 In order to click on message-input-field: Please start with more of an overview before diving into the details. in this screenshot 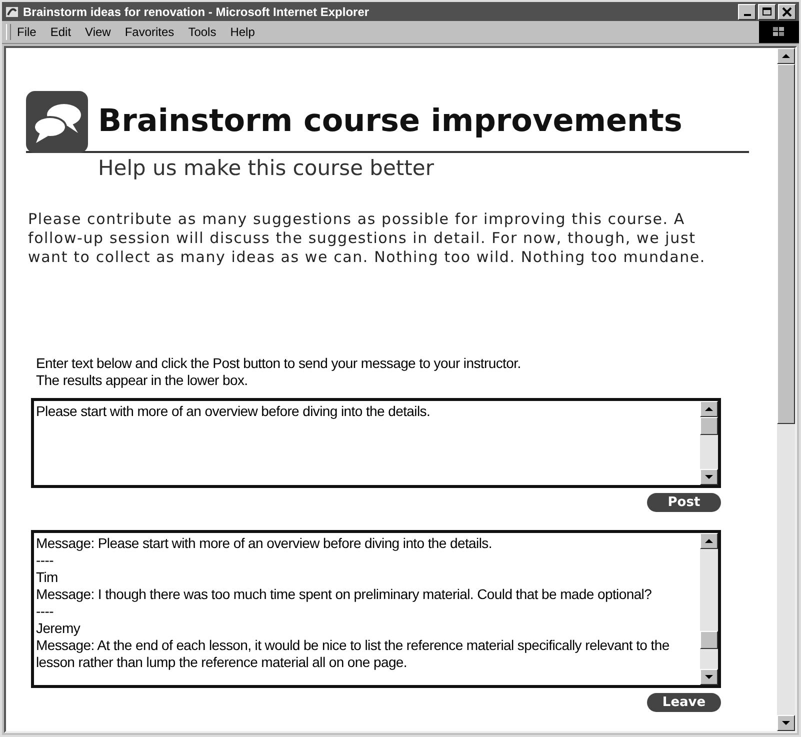, I will do `click(376, 443)`.